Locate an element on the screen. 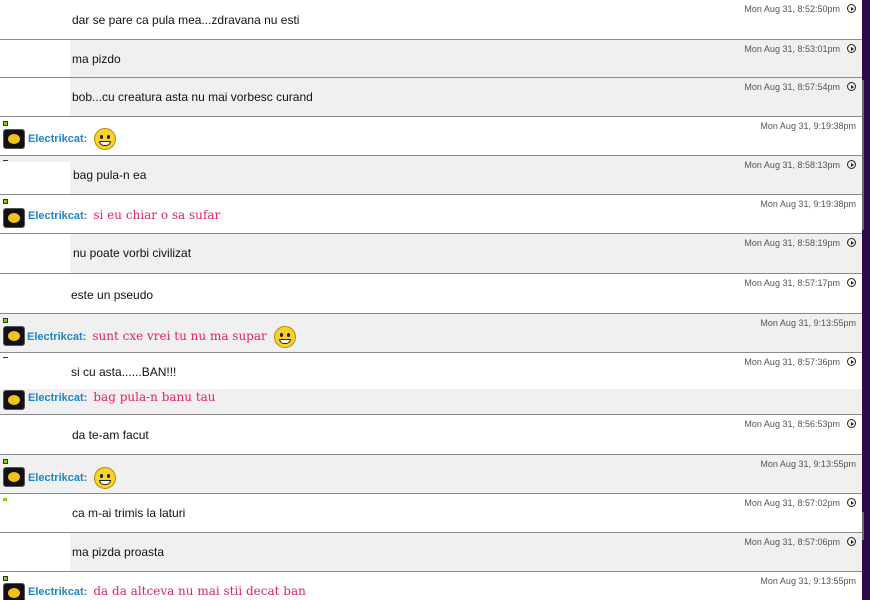 The width and height of the screenshot is (870, 600). message-text: bag pula-n banu tau is located at coordinates (154, 397).